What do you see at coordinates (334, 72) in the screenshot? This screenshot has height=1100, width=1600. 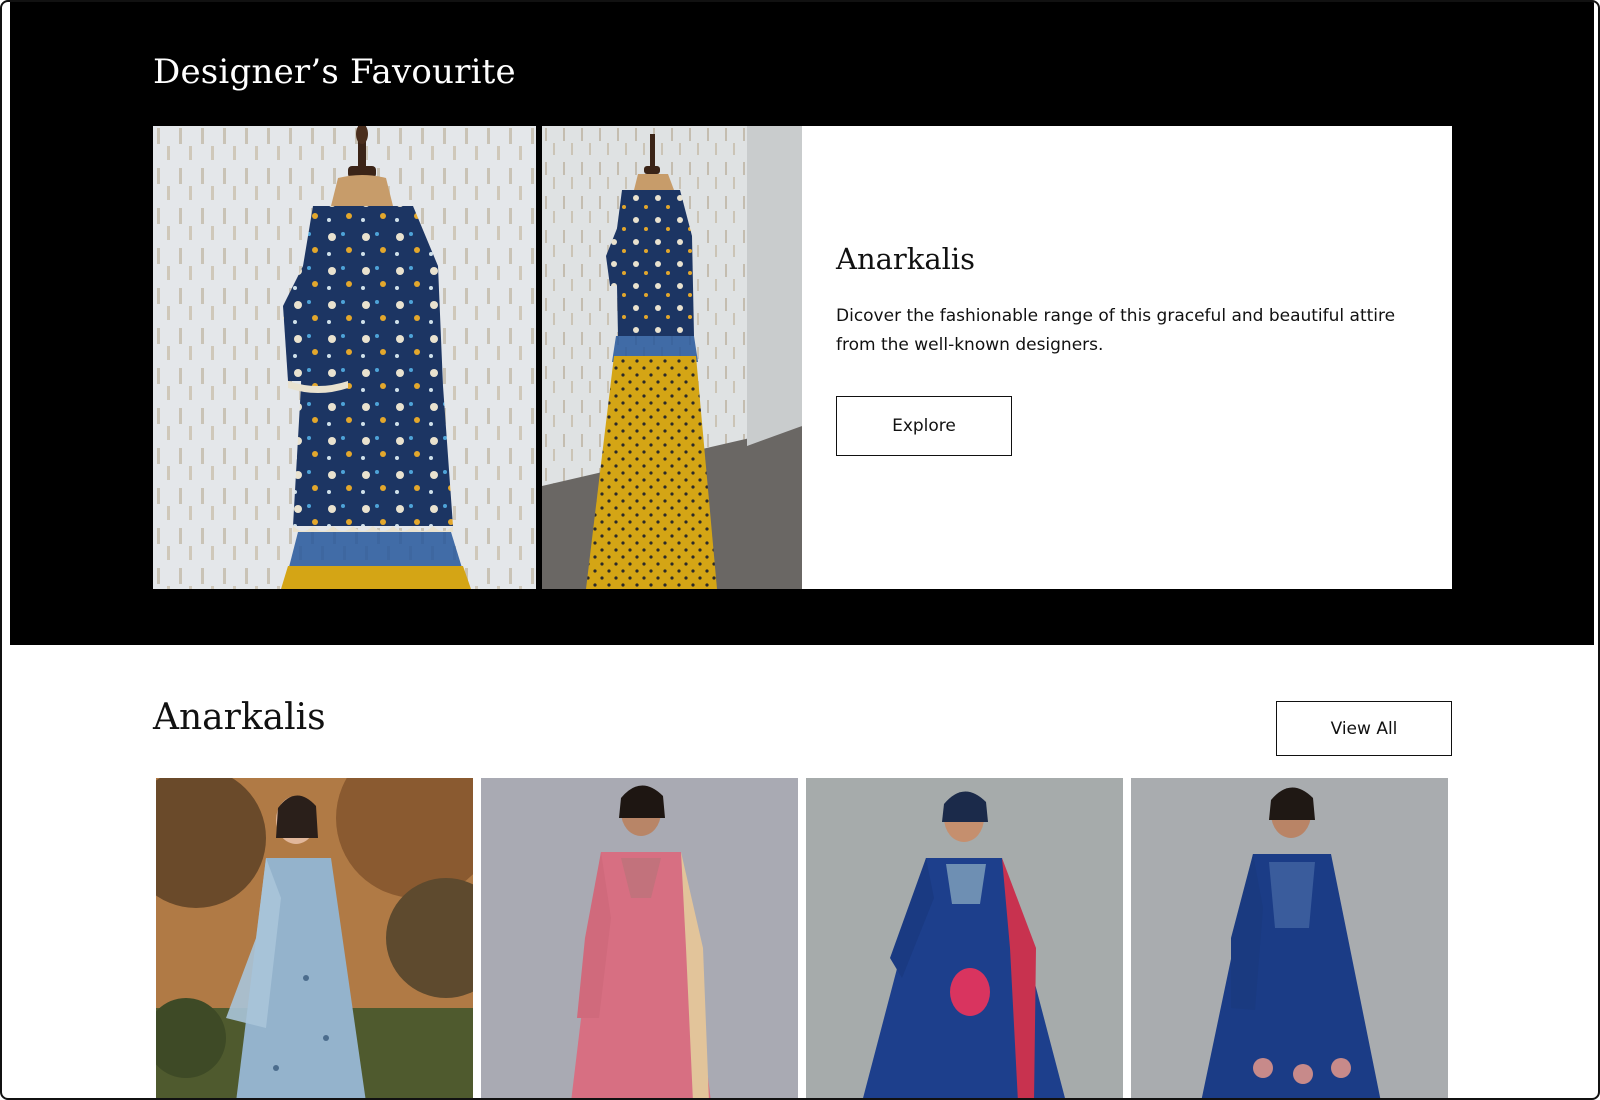 I see `section-title: Designer’s Favourite` at bounding box center [334, 72].